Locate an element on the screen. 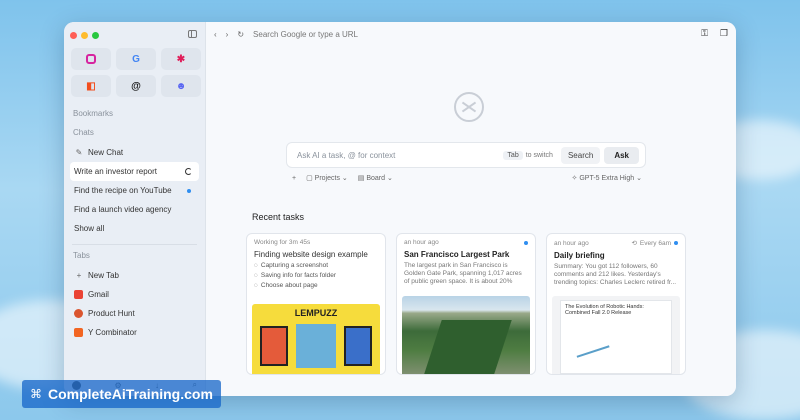 This screenshot has height=420, width=800. thumbnail-logo: LEMPUZZ is located at coordinates (316, 313).